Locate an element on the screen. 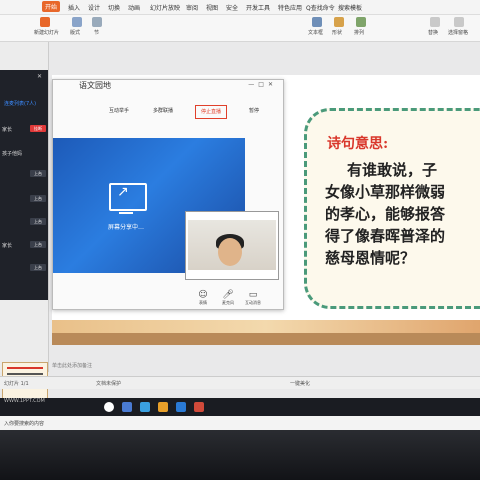 The image size is (480, 480). monitor-stand is located at coordinates (126, 213).